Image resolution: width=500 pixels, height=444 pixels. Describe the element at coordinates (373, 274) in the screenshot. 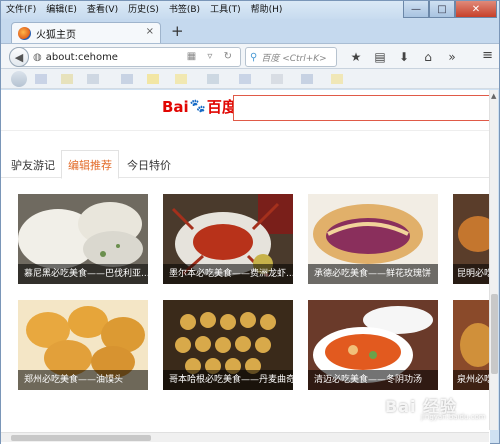

I see `card-caption: 承德必吃美食——鲜花玫瑰饼` at that location.